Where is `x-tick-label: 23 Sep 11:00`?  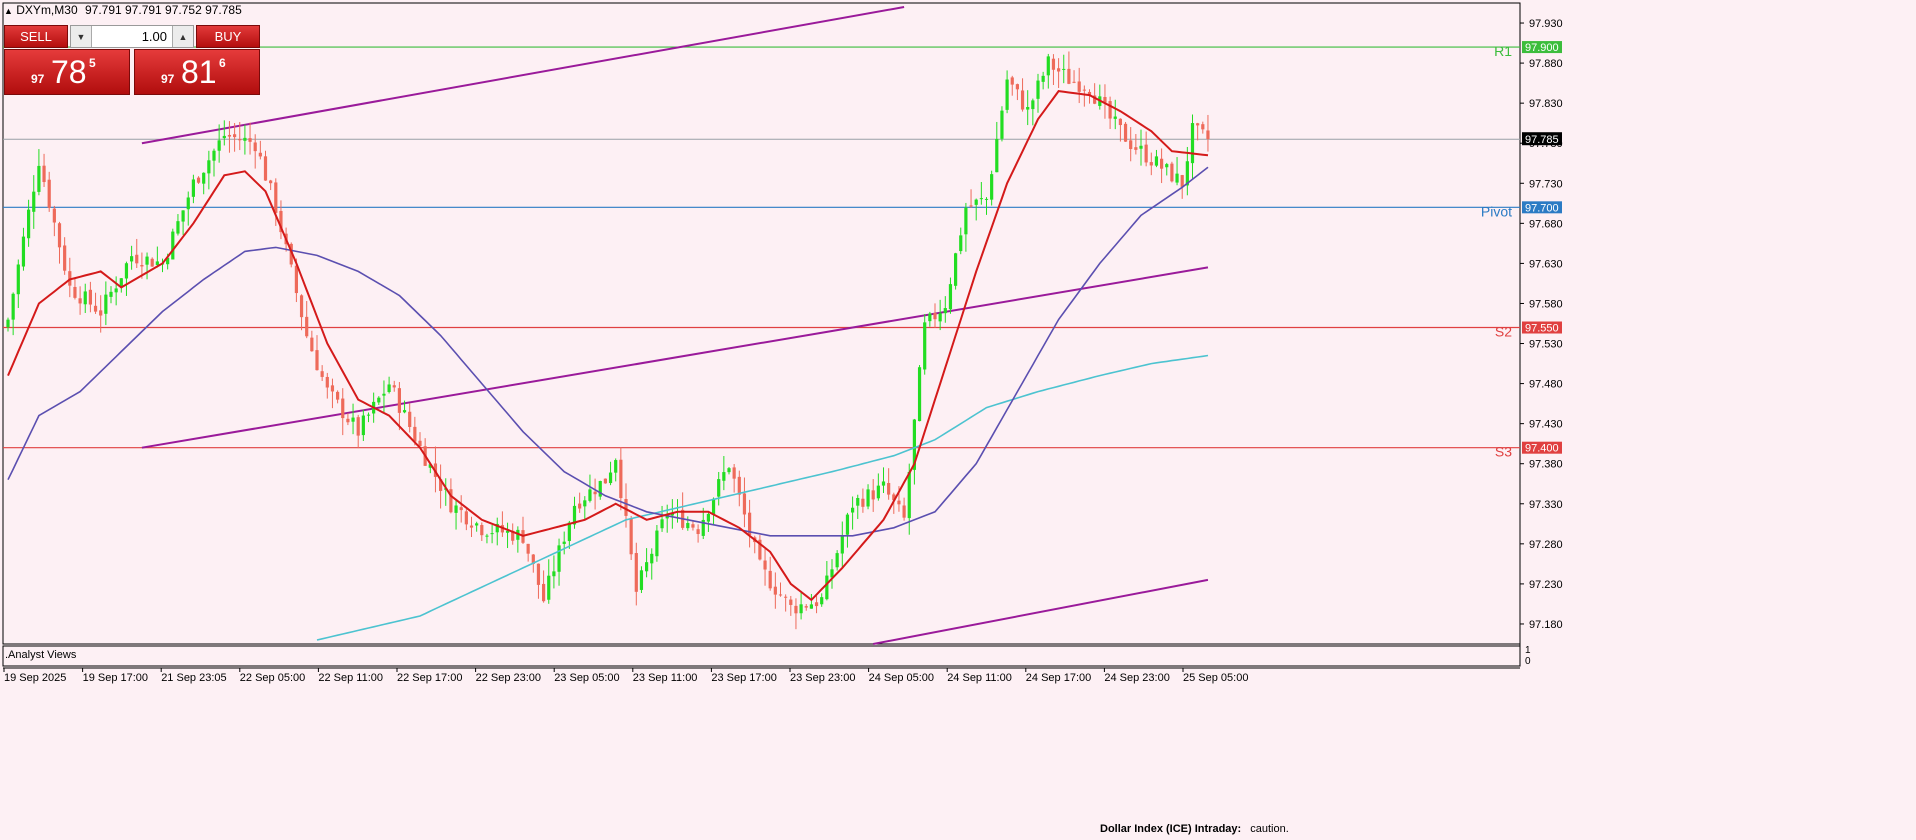 x-tick-label: 23 Sep 11:00 is located at coordinates (665, 678).